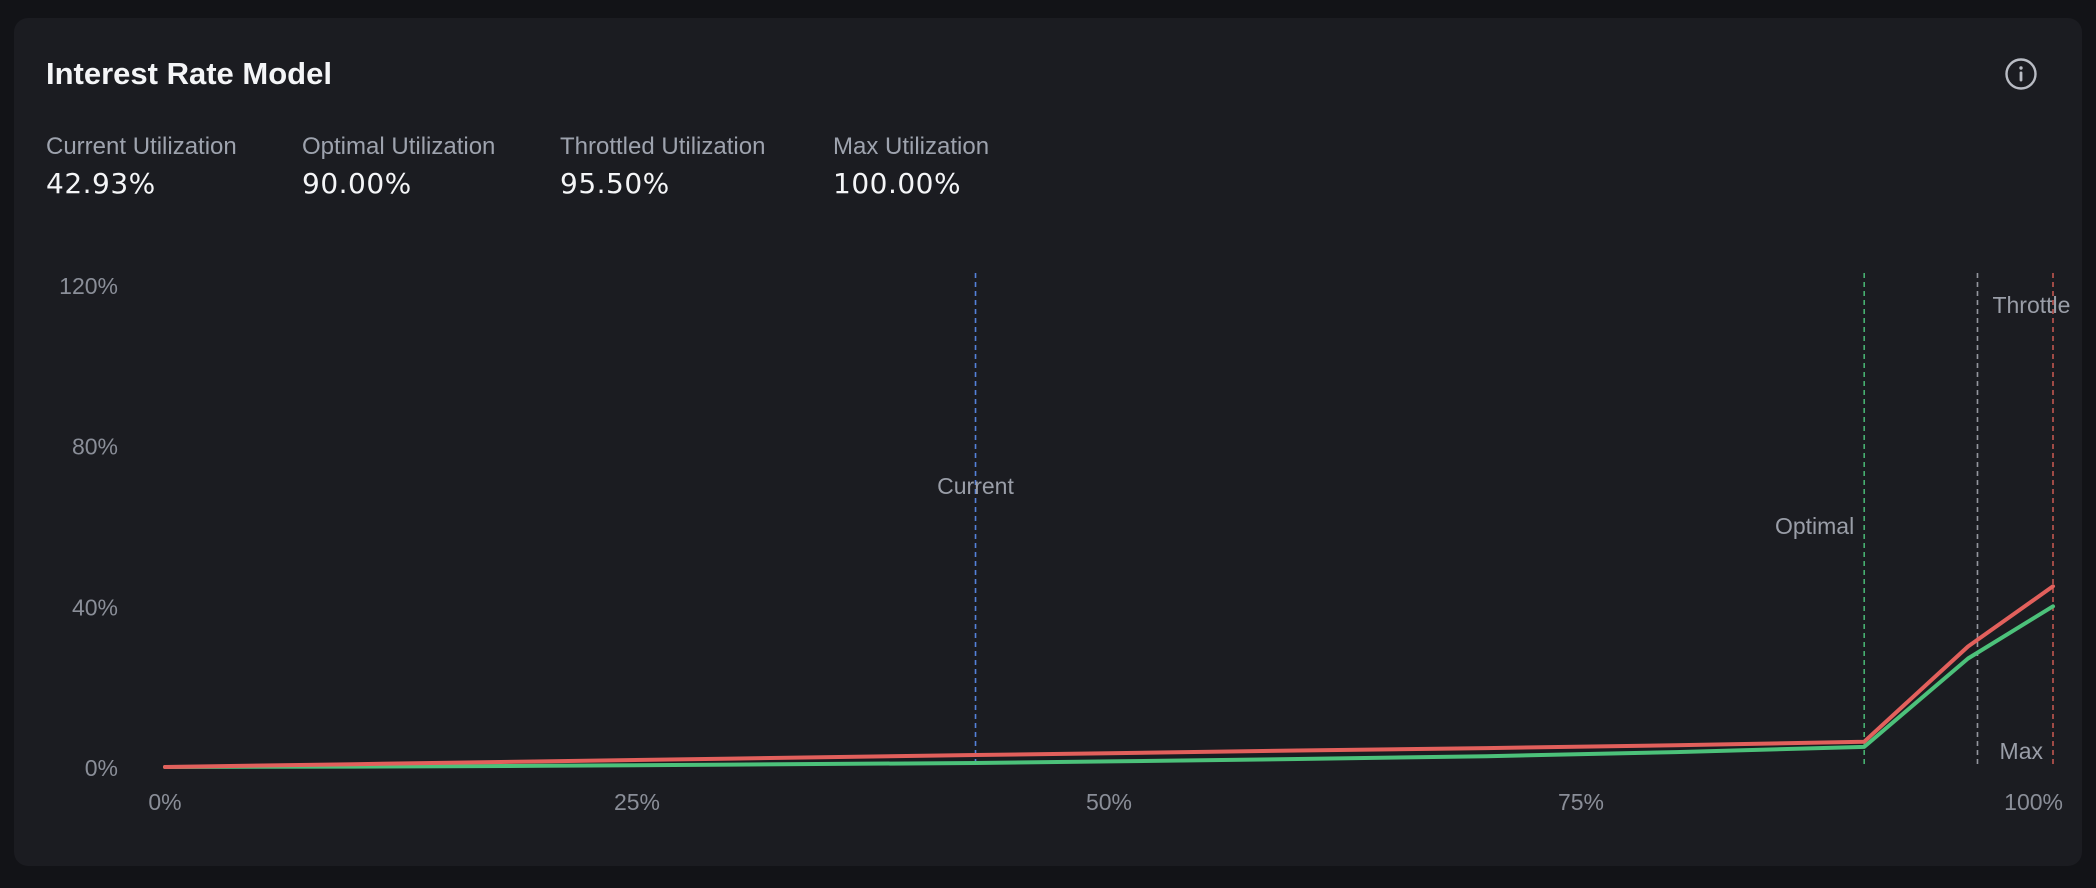 This screenshot has height=888, width=2096. I want to click on current-marker-label: Current, so click(975, 486).